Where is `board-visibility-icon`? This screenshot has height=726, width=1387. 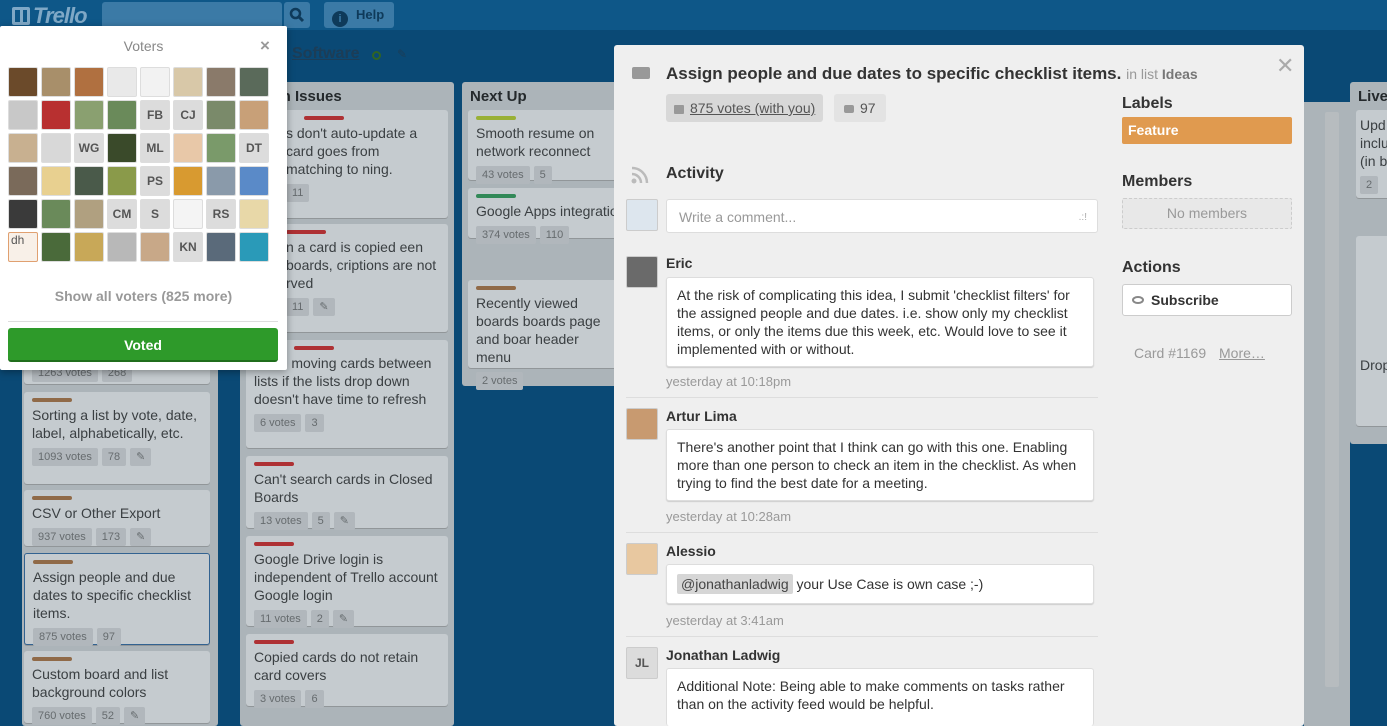 board-visibility-icon is located at coordinates (376, 55).